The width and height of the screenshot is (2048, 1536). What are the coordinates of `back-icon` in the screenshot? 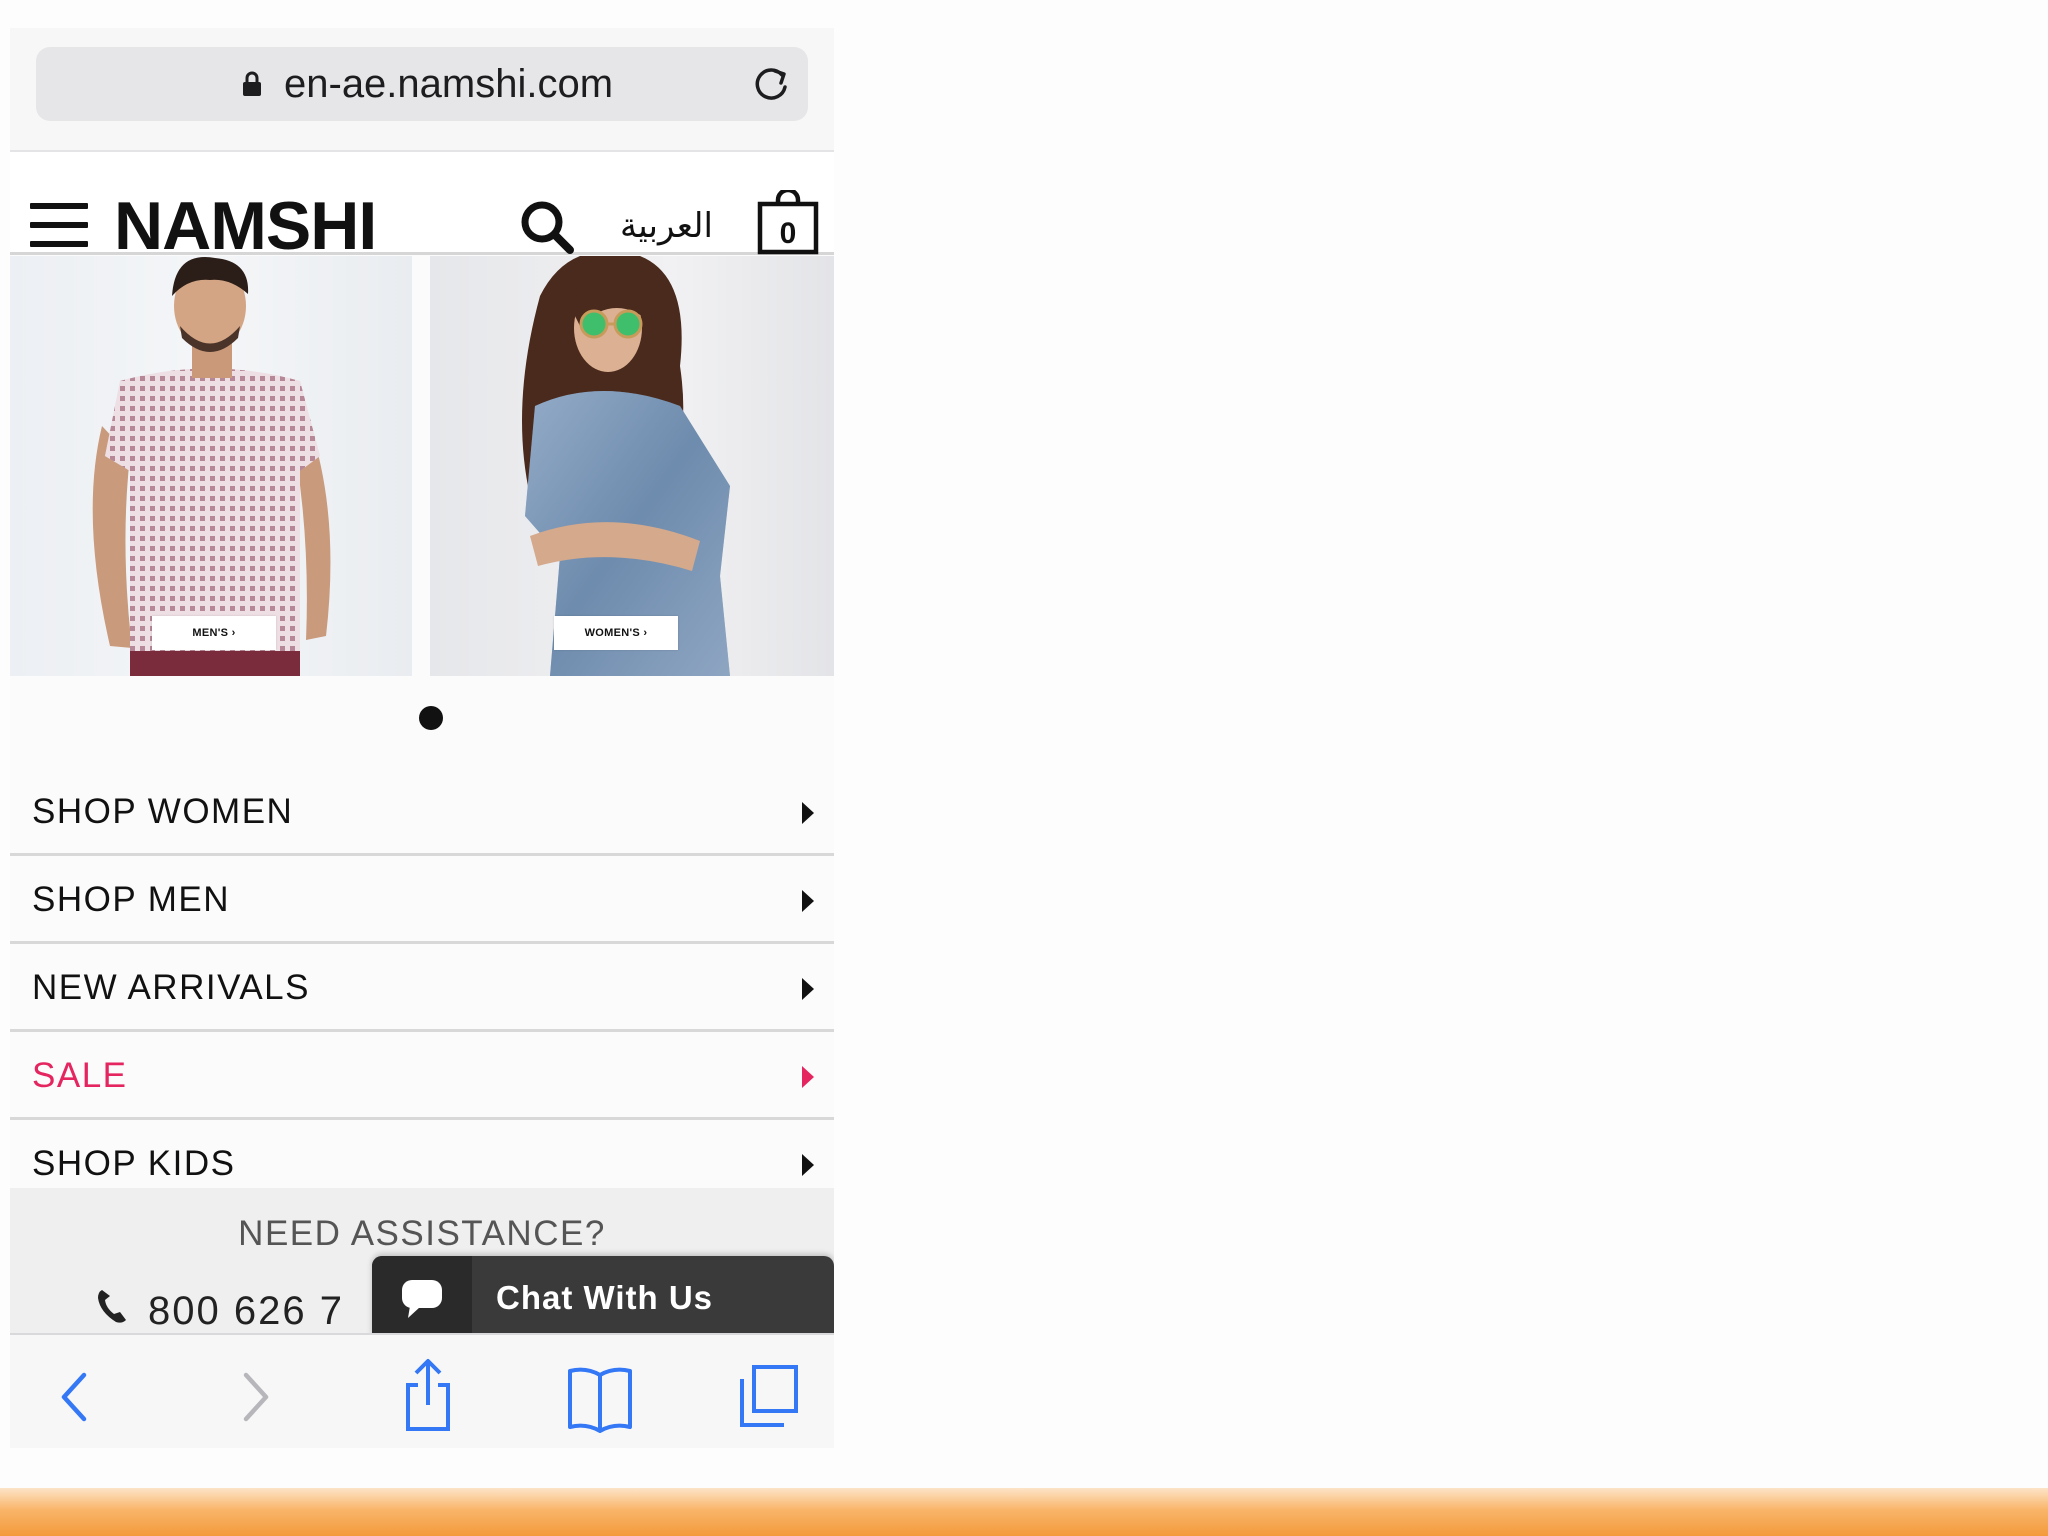 It's located at (75, 1395).